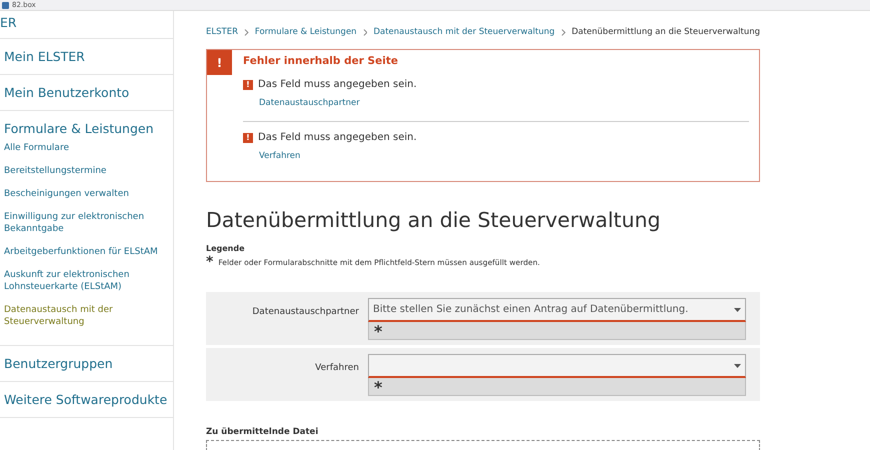  What do you see at coordinates (84, 281) in the screenshot?
I see `sidebar-link: Auskunft zur elektronischen Lohnsteuerkarte (ELStAM)` at bounding box center [84, 281].